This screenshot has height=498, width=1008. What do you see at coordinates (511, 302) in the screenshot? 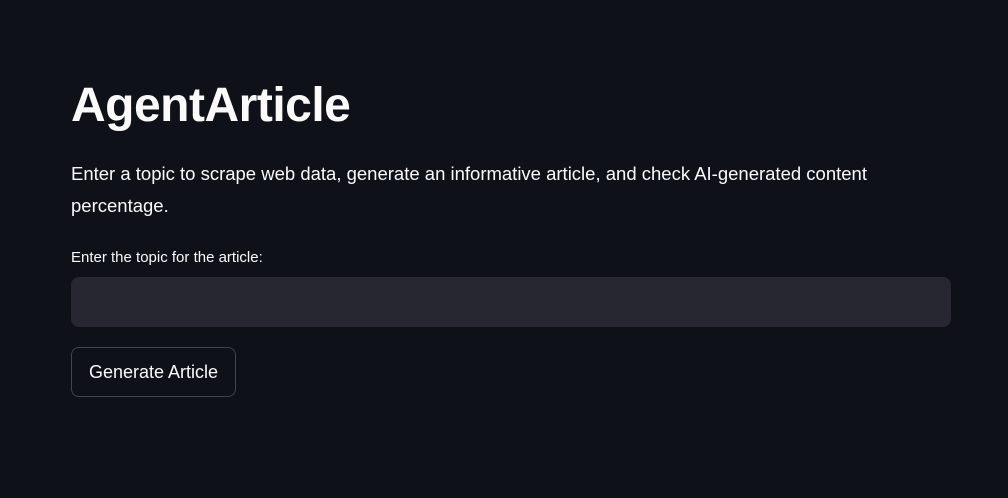
I see `topic-input` at bounding box center [511, 302].